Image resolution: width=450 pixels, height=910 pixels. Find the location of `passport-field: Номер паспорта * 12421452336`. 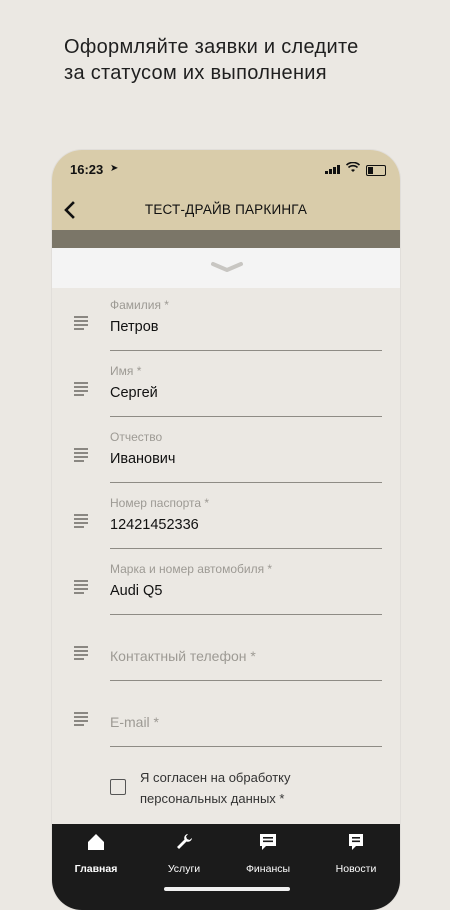

passport-field: Номер паспорта * 12421452336 is located at coordinates (226, 519).